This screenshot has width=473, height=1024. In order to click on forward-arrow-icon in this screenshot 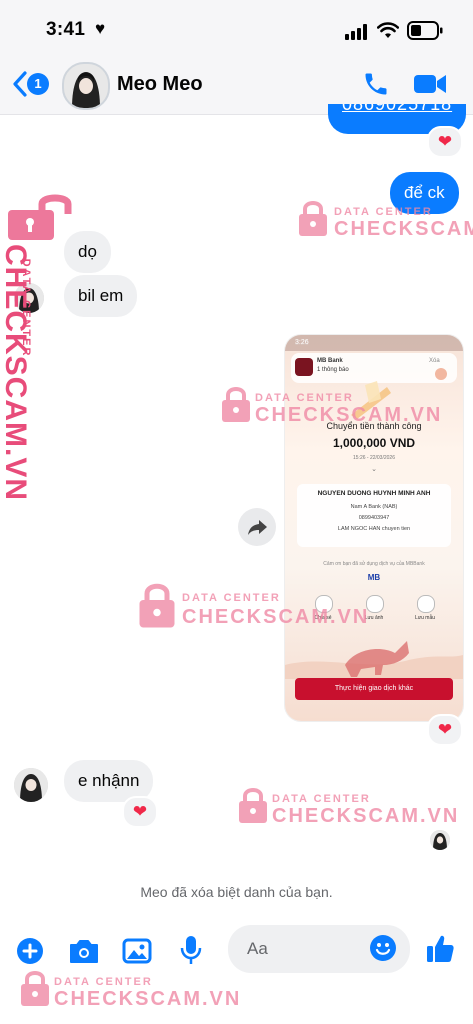, I will do `click(257, 527)`.